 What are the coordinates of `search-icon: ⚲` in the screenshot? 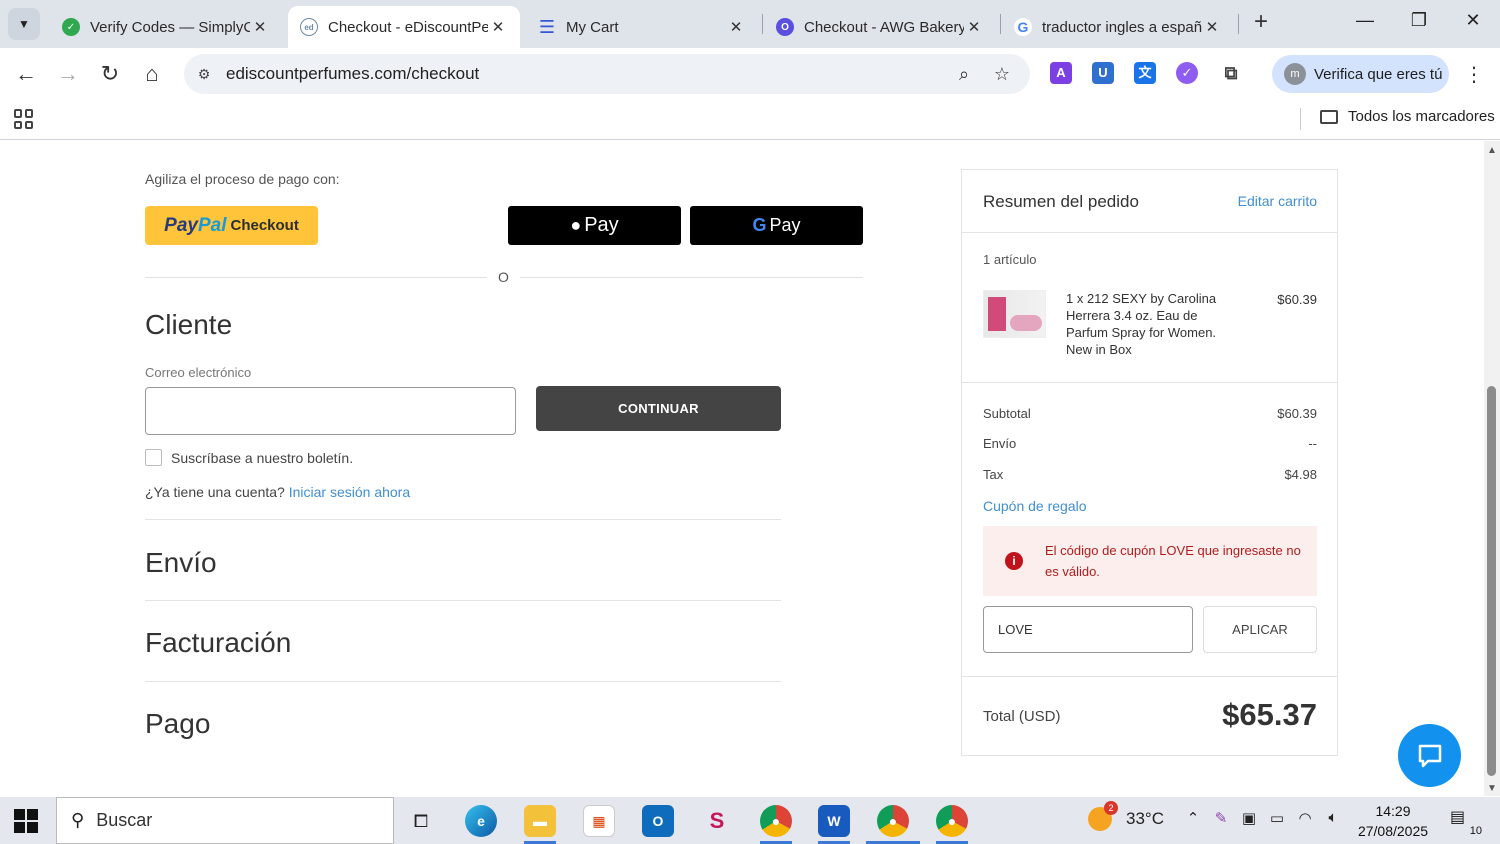 It's located at (78, 820).